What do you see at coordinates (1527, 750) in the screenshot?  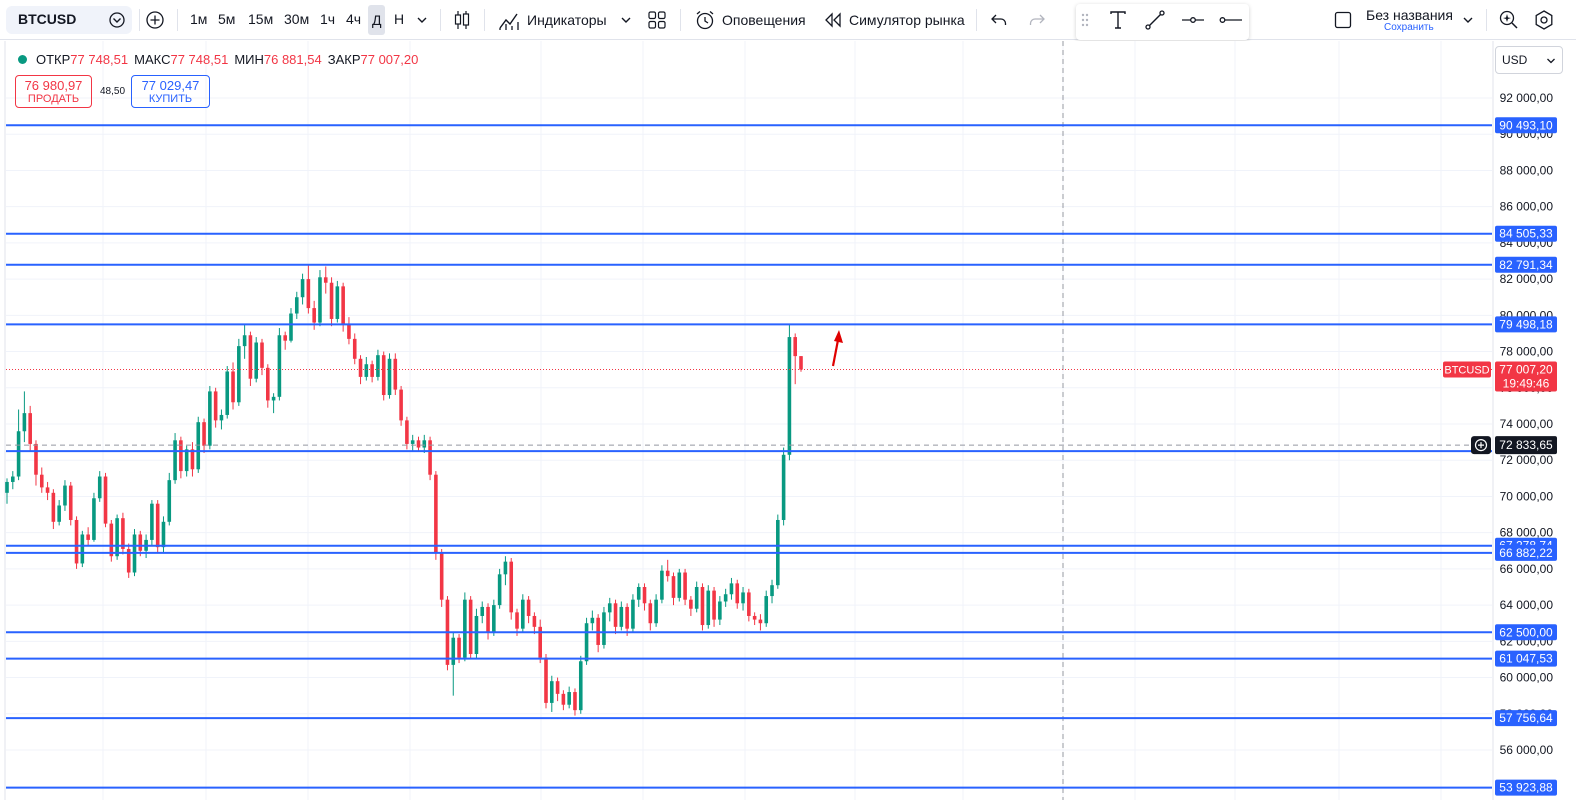 I see `y-tick-label: 56 000,00` at bounding box center [1527, 750].